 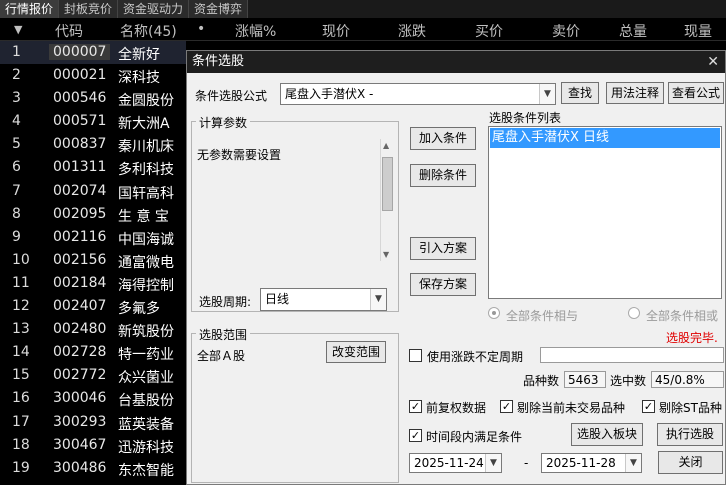 What do you see at coordinates (30, 9) in the screenshot?
I see `tab-0: 行情报价` at bounding box center [30, 9].